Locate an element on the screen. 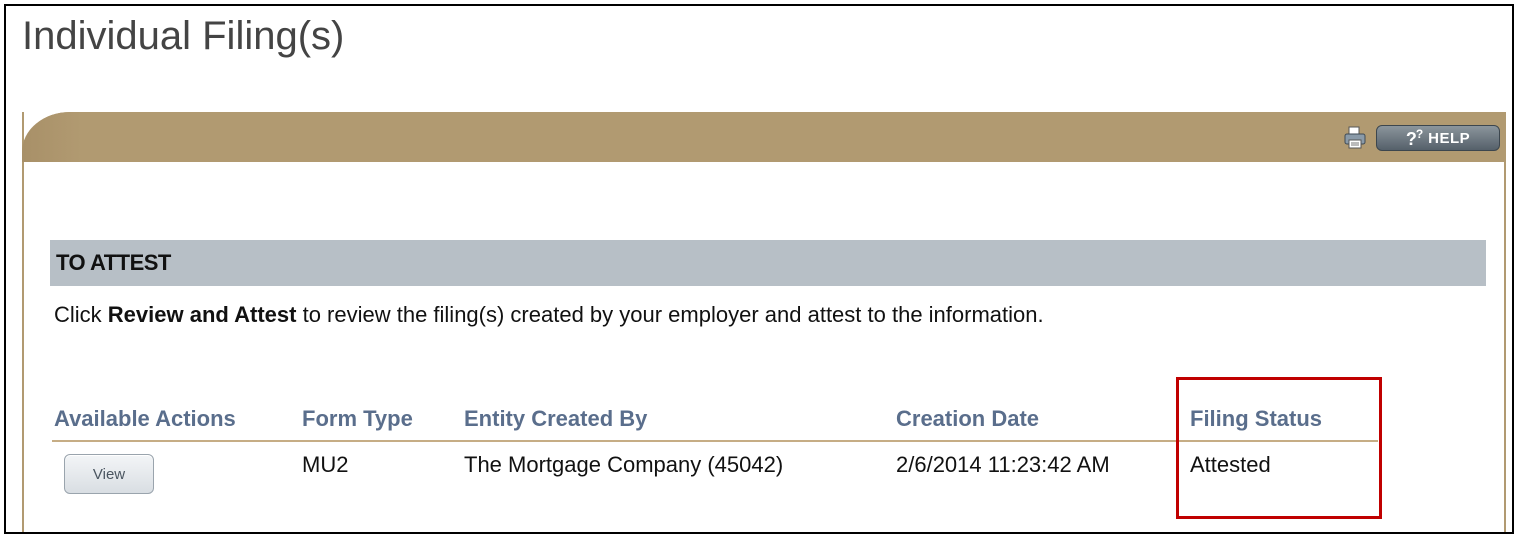 This screenshot has height=542, width=1522. instructions-prefix: Click is located at coordinates (81, 314).